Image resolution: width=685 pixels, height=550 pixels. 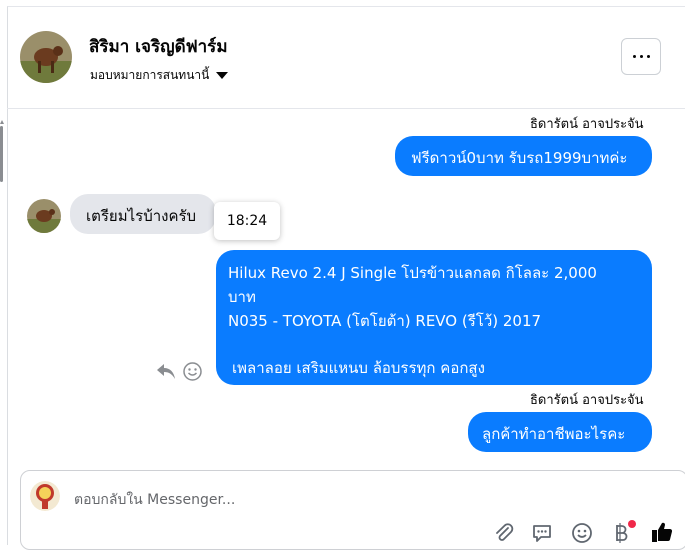 I want to click on more-options-button, so click(x=641, y=56).